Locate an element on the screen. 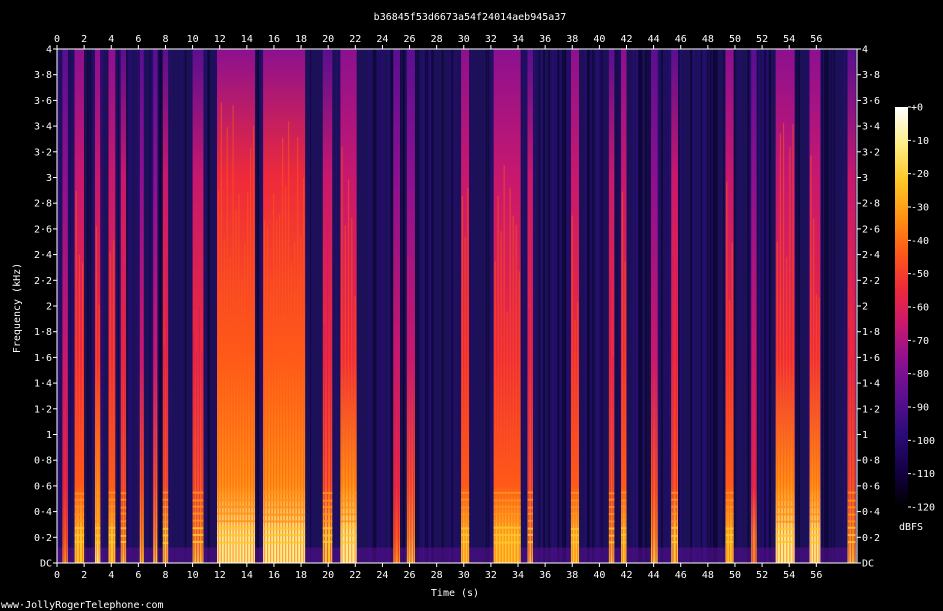  x-tick-label: 22 is located at coordinates (355, 39).